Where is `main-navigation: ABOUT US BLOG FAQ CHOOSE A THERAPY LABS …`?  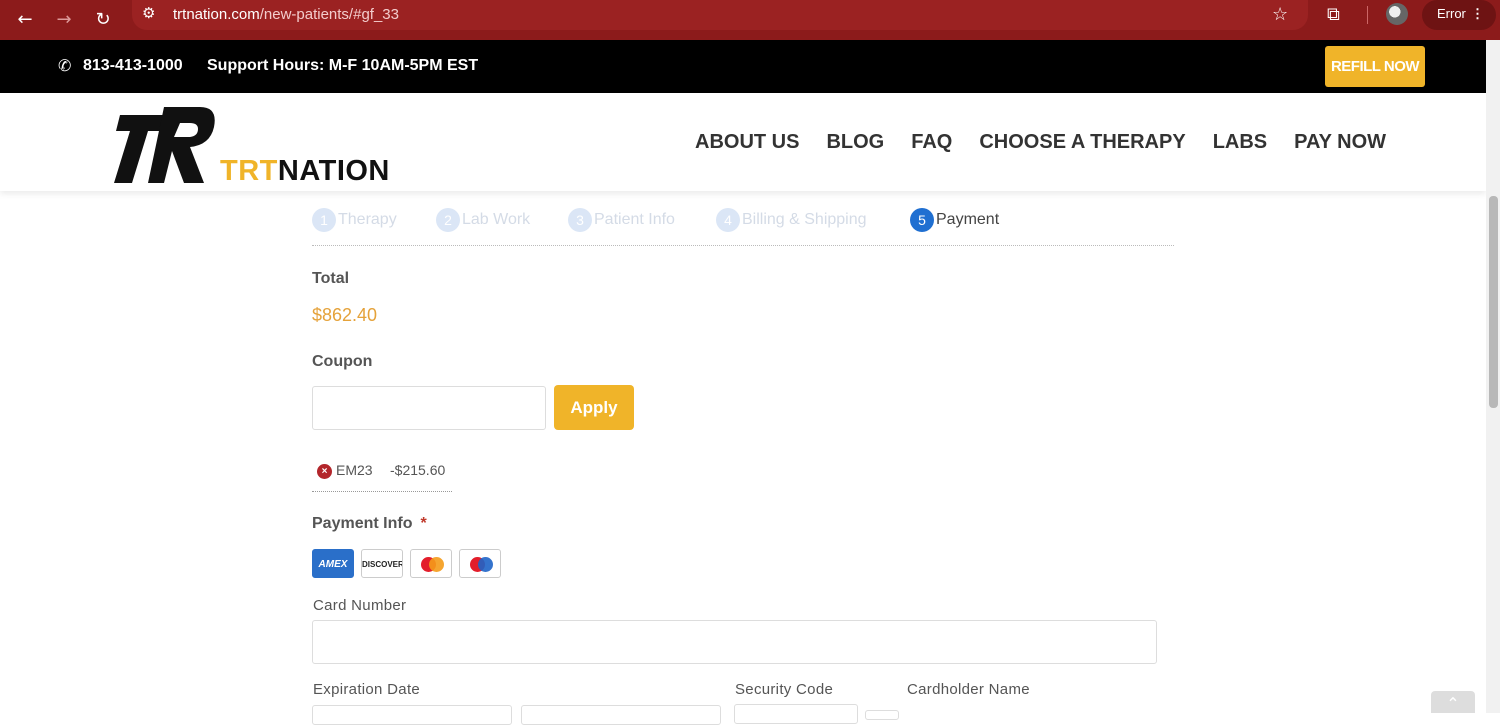 main-navigation: ABOUT US BLOG FAQ CHOOSE A THERAPY LABS … is located at coordinates (1054, 142).